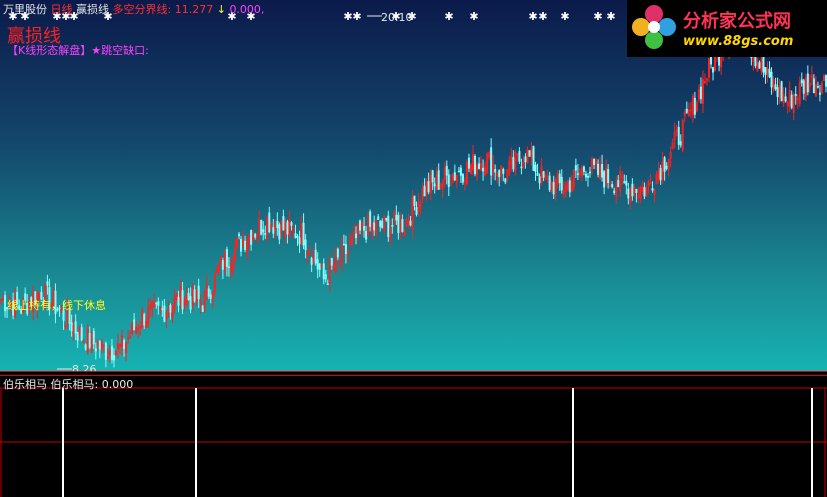 This screenshot has width=827, height=497. I want to click on period-label: 日线, so click(62, 9).